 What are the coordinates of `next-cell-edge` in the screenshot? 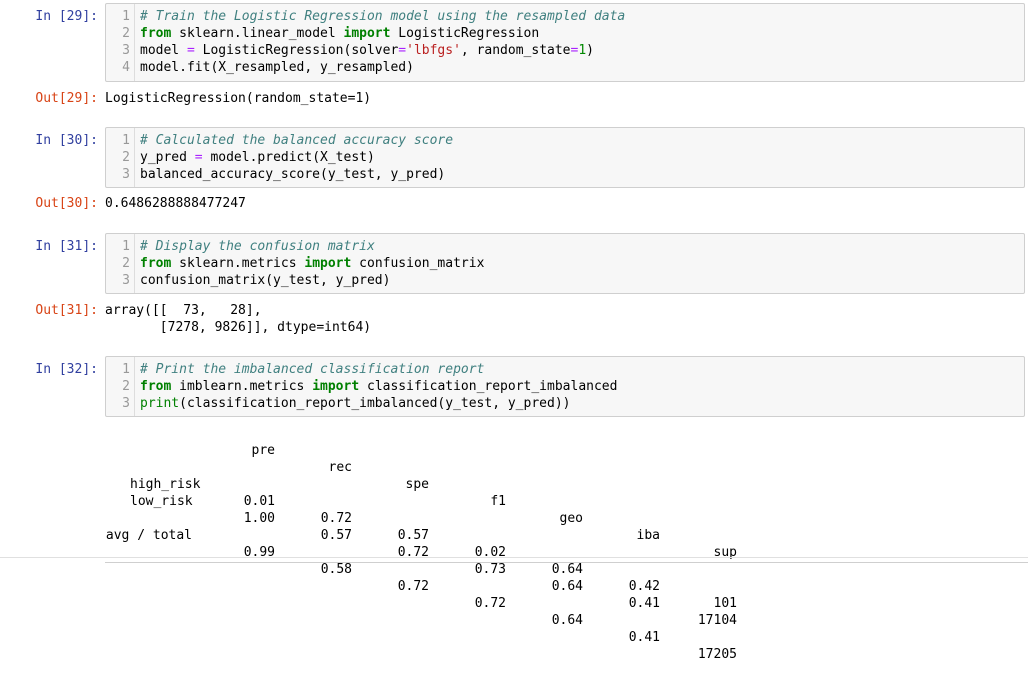 It's located at (566, 562).